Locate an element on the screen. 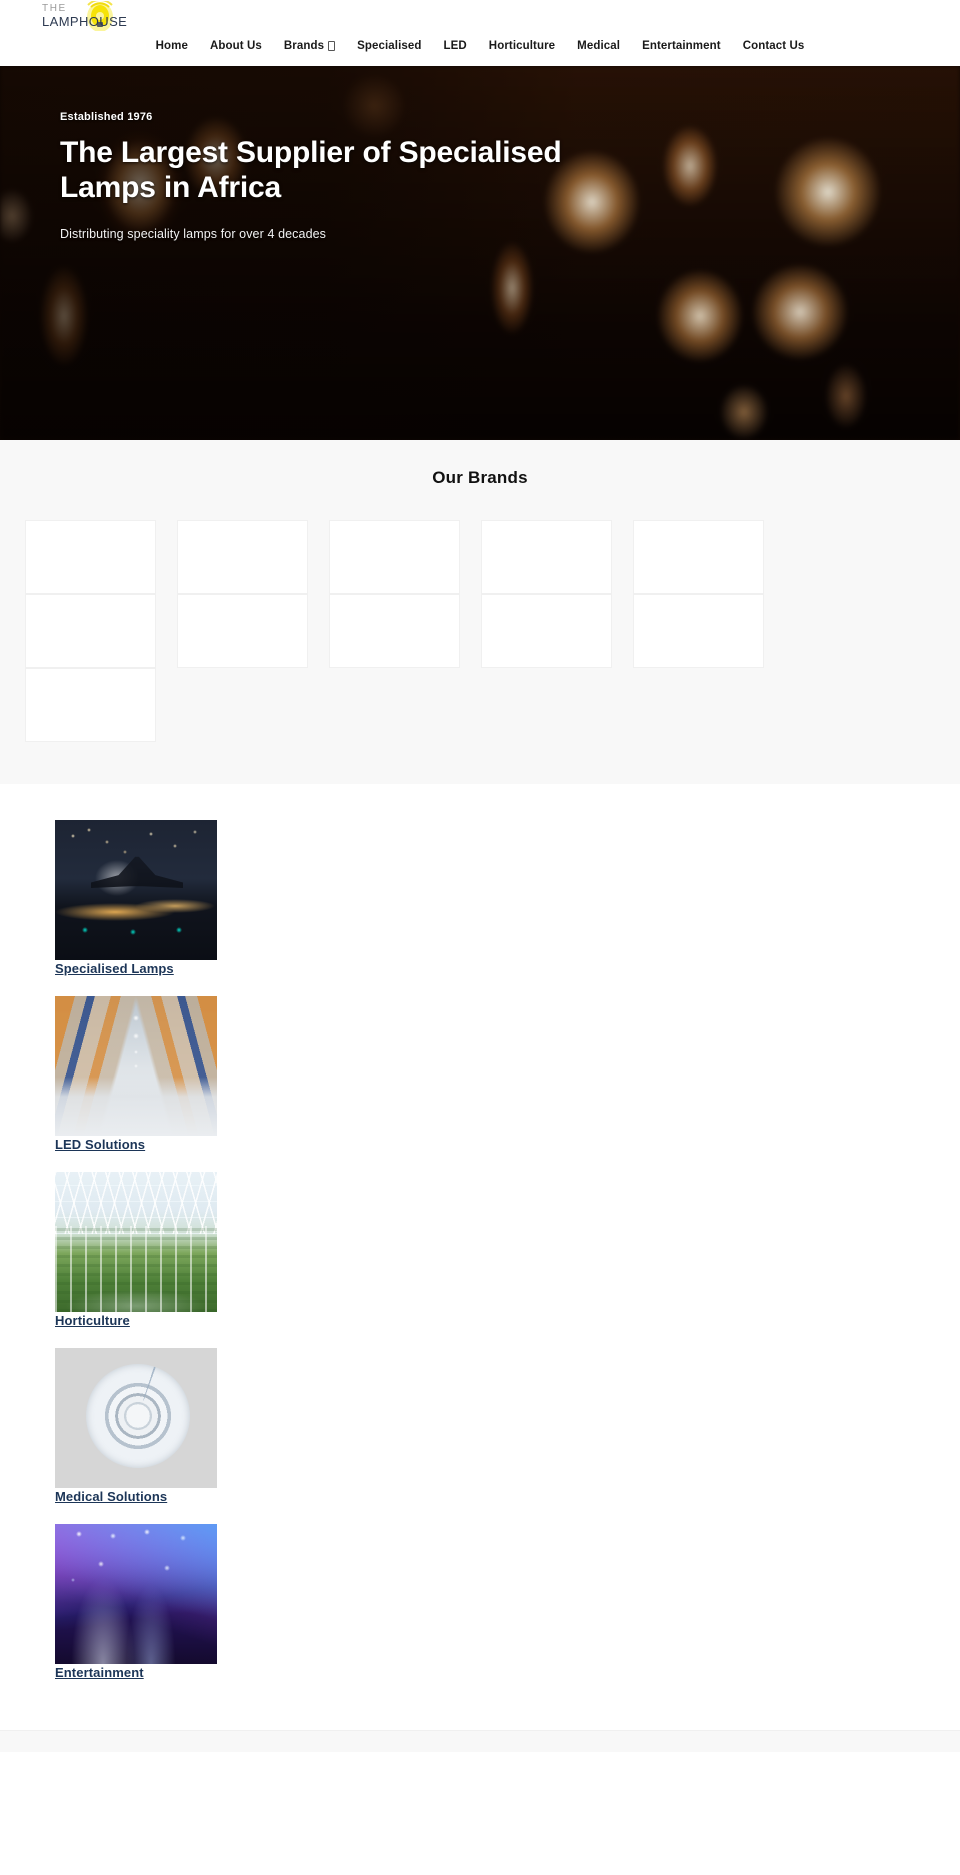  nav-label: Medical is located at coordinates (599, 46).